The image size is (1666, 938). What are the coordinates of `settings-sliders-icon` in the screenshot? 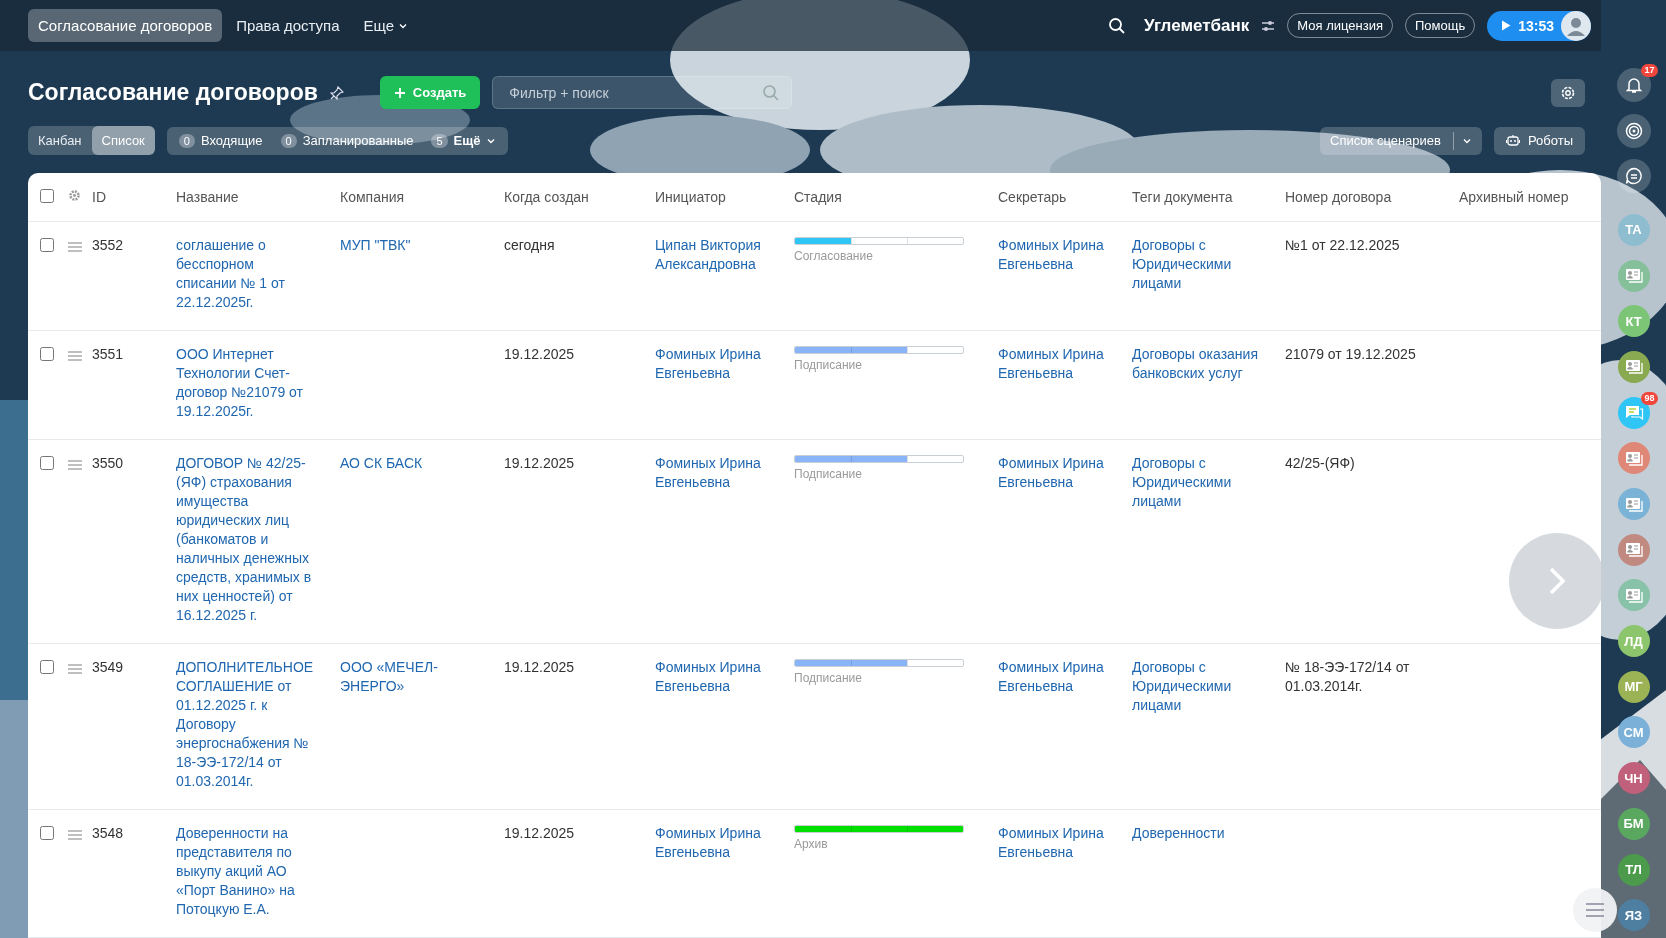 It's located at (1268, 25).